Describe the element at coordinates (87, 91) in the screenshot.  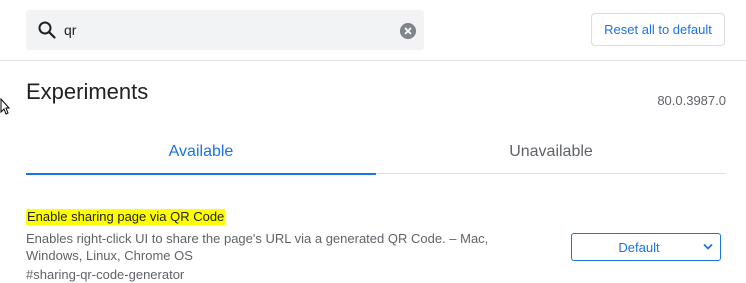
I see `page-title: Experiments` at that location.